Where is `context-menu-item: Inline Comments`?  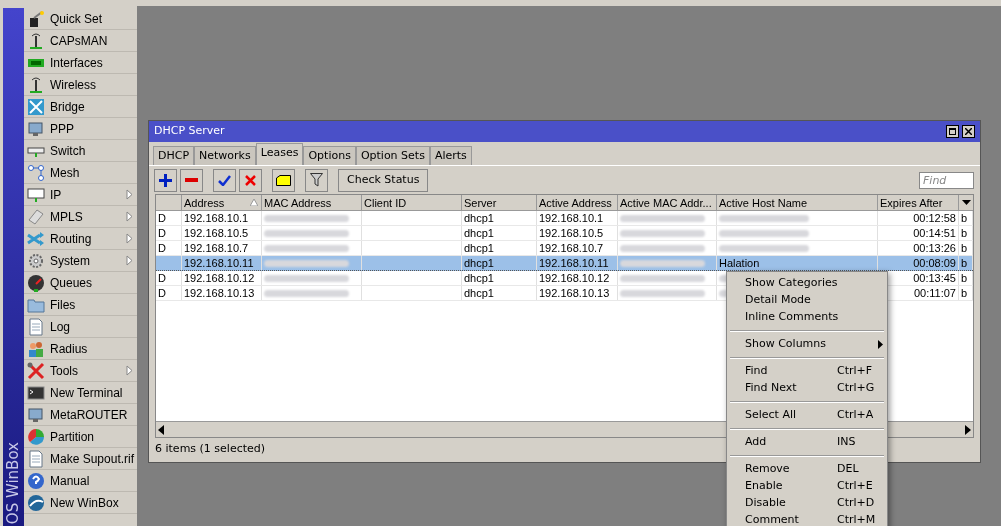 context-menu-item: Inline Comments is located at coordinates (807, 317).